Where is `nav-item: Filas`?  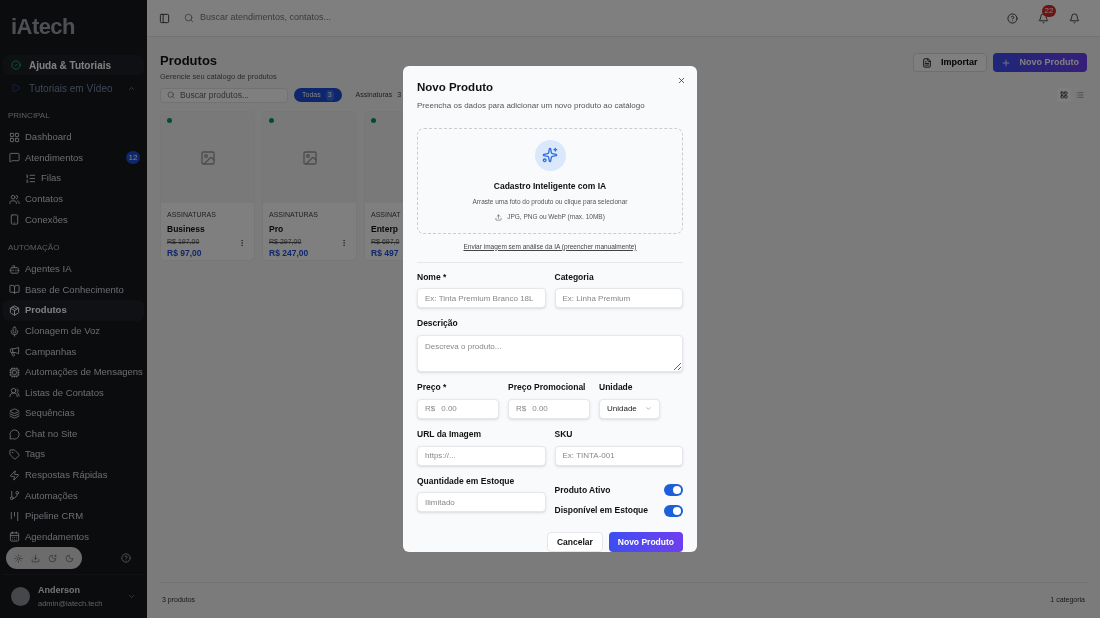 nav-item: Filas is located at coordinates (73, 178).